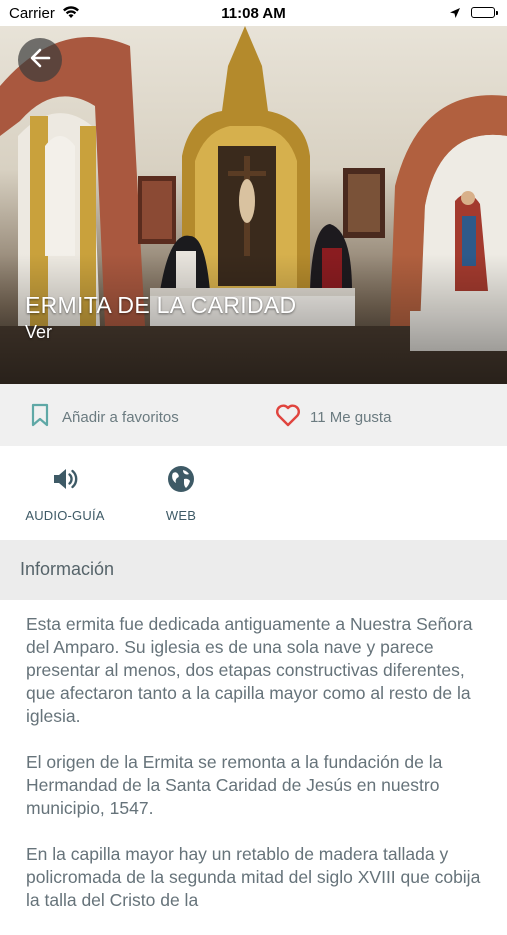  Describe the element at coordinates (253, 493) in the screenshot. I see `tools-row: AUDIO-GUÍA WEB` at that location.